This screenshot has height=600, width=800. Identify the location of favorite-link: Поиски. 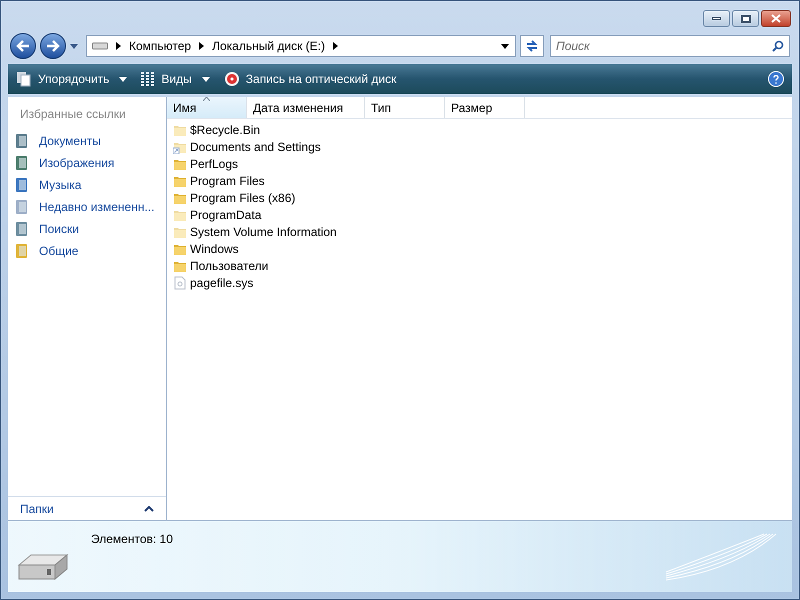
(59, 229).